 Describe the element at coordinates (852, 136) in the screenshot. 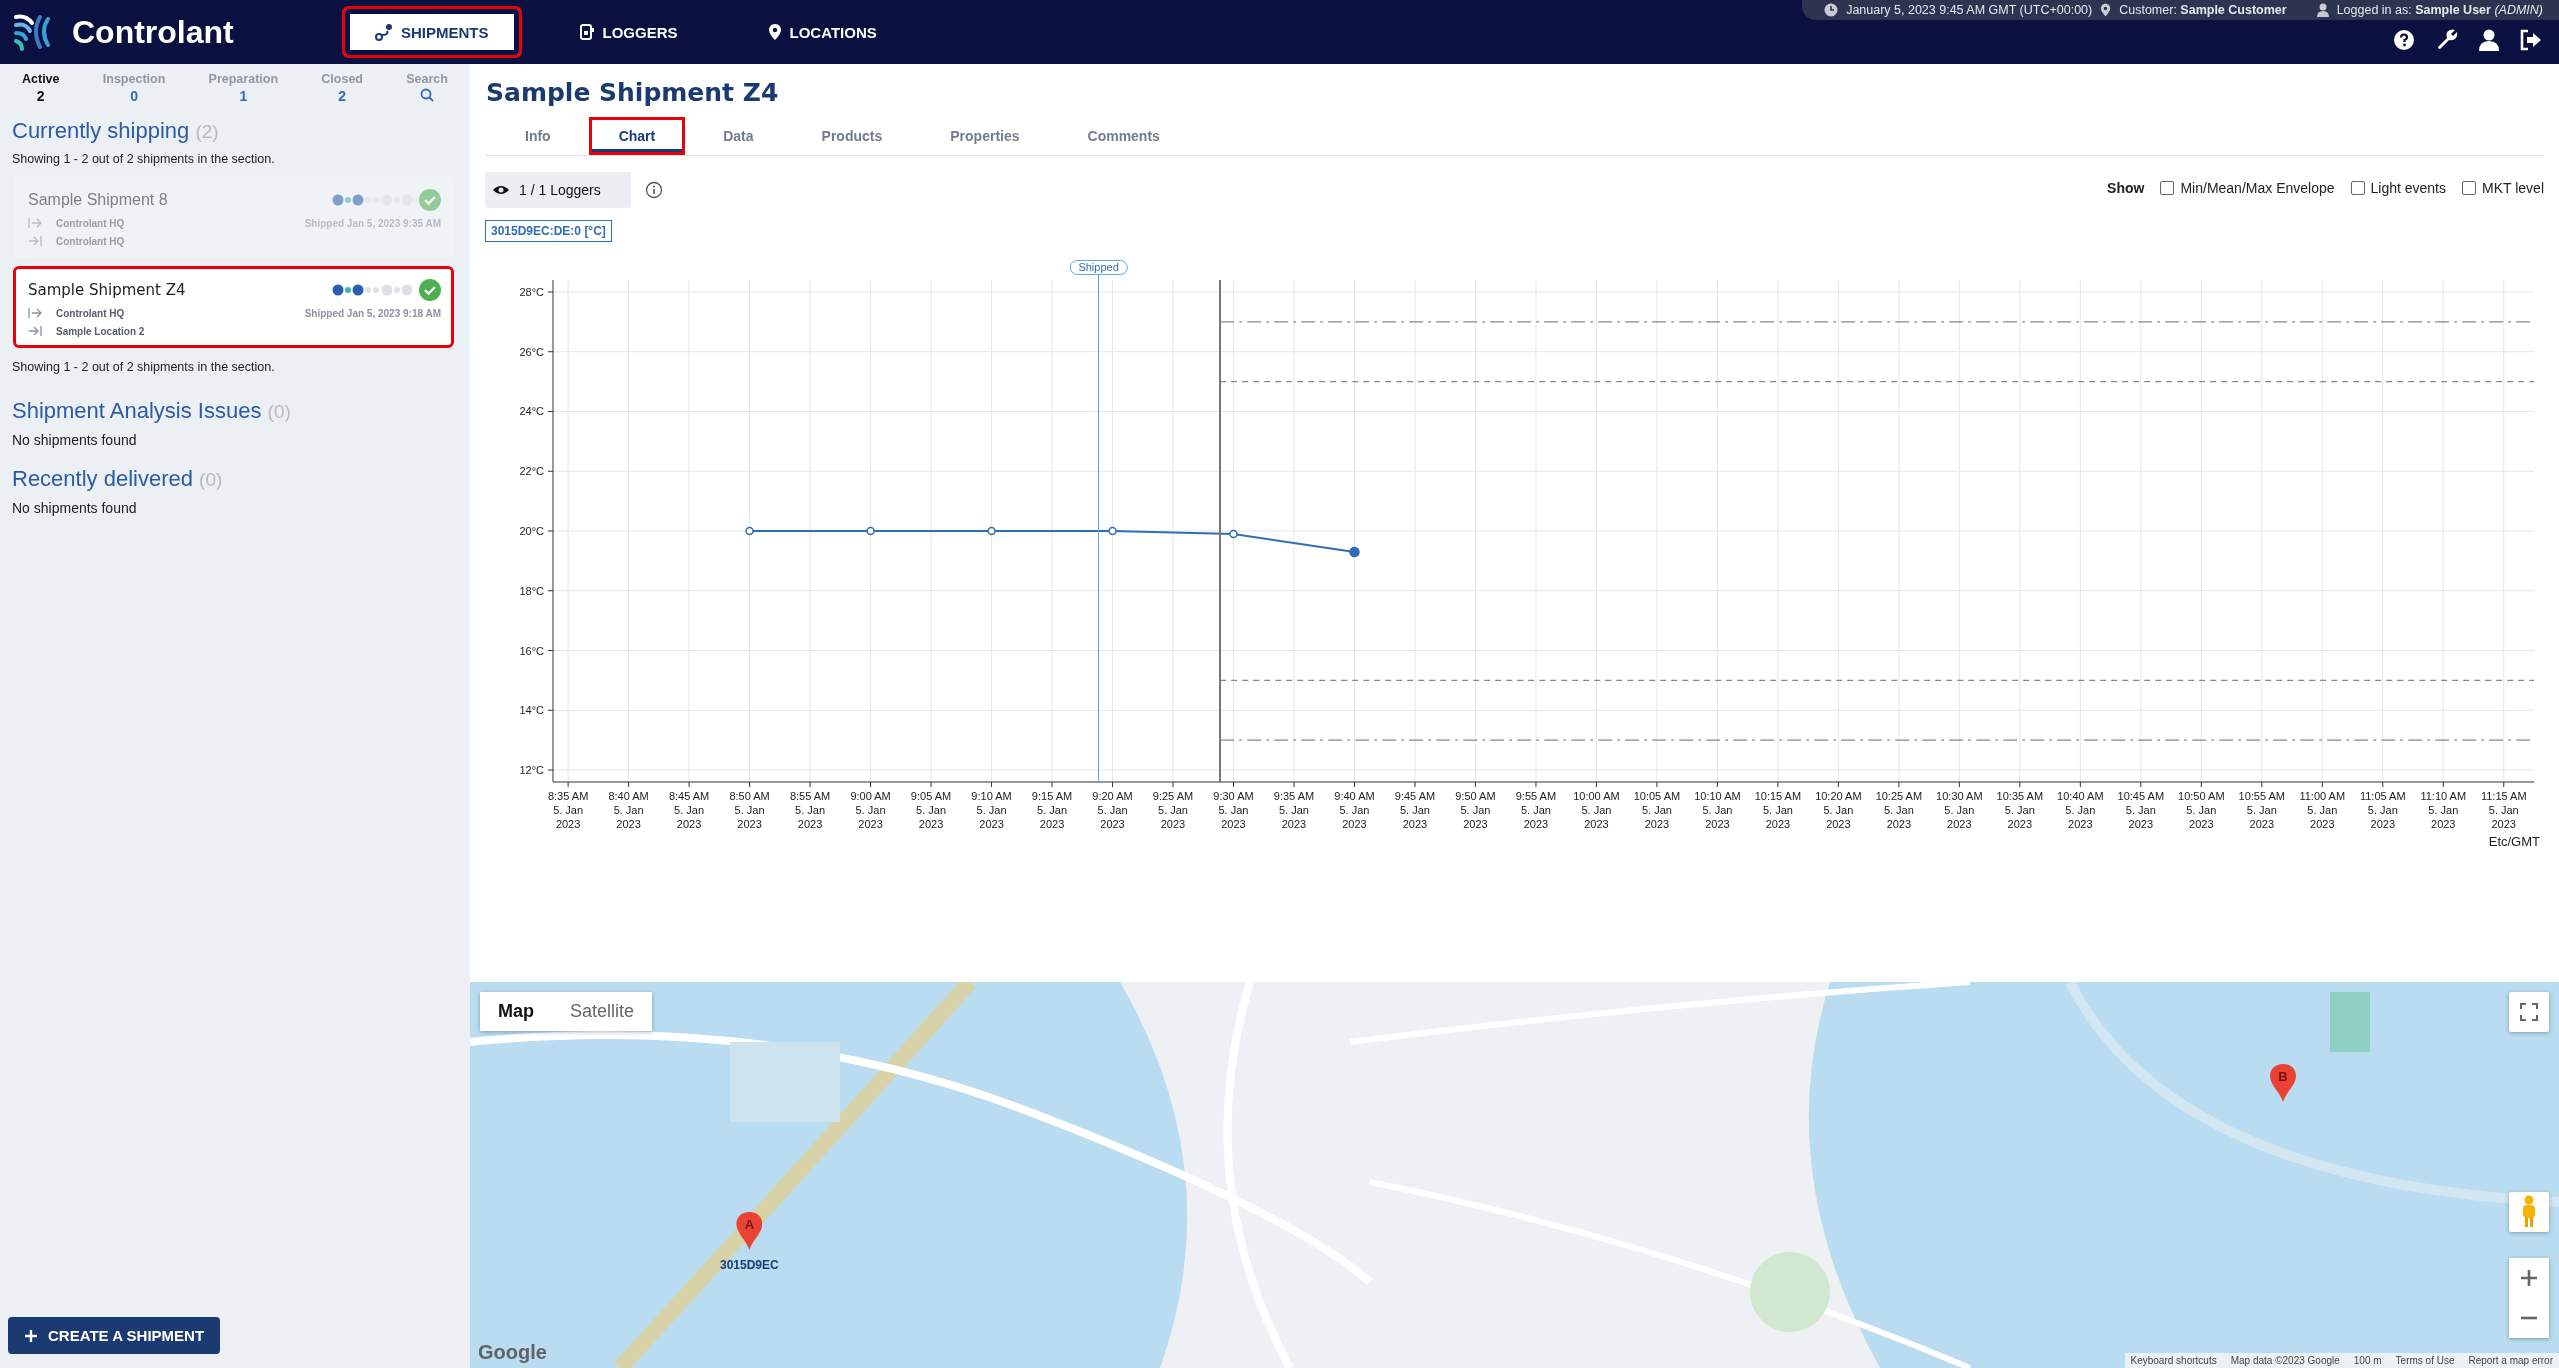

I see `tab: Products` at that location.